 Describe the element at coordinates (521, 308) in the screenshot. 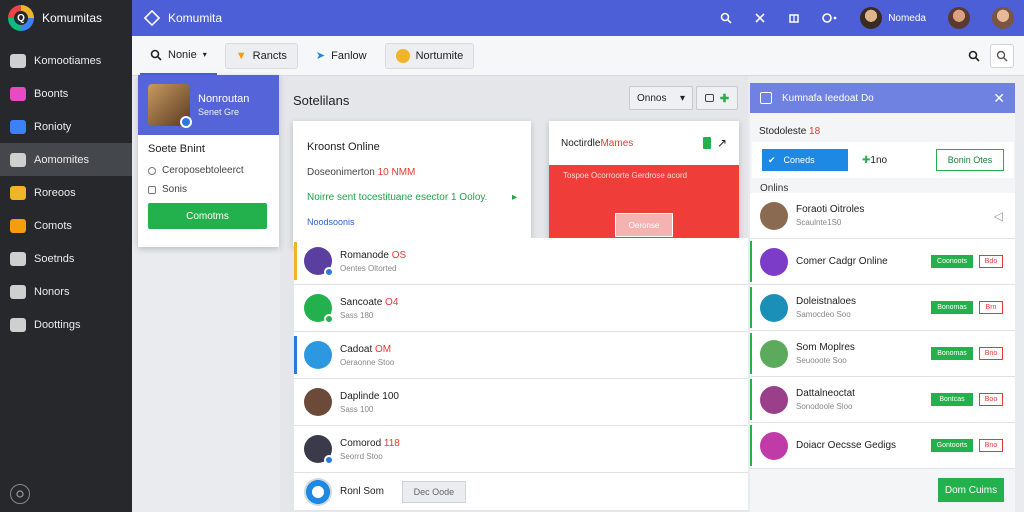

I see `list-item: Sancoate O4 Sass 180` at that location.